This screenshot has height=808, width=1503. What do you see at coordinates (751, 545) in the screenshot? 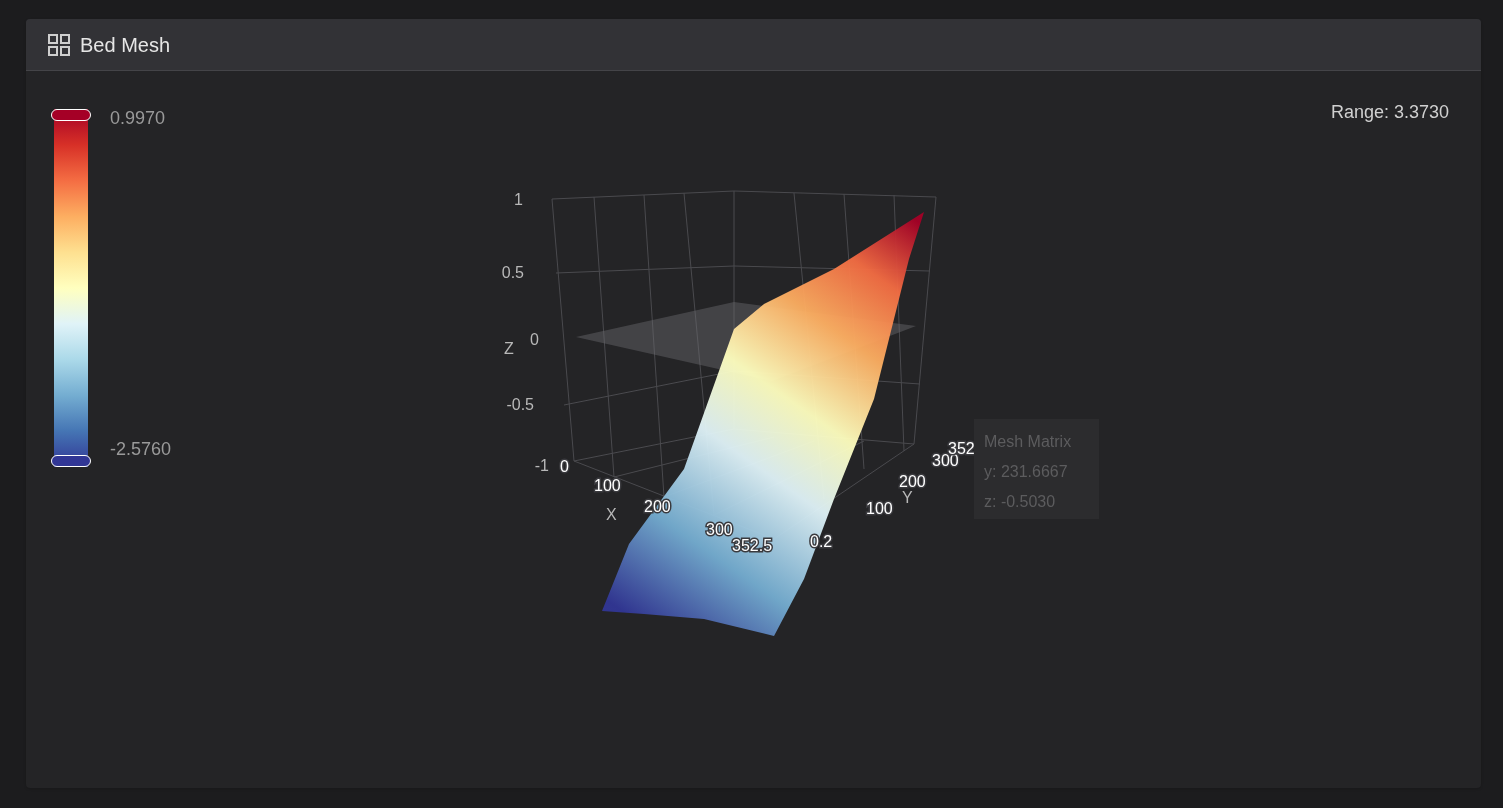
I see `x-tick-label: 352.5` at bounding box center [751, 545].